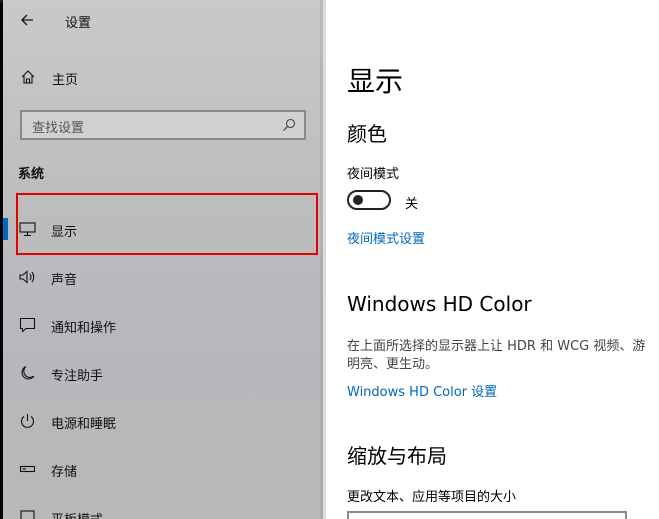 The height and width of the screenshot is (519, 659). What do you see at coordinates (163, 421) in the screenshot?
I see `sidebar-item-power-sleep: 电源和睡眠` at bounding box center [163, 421].